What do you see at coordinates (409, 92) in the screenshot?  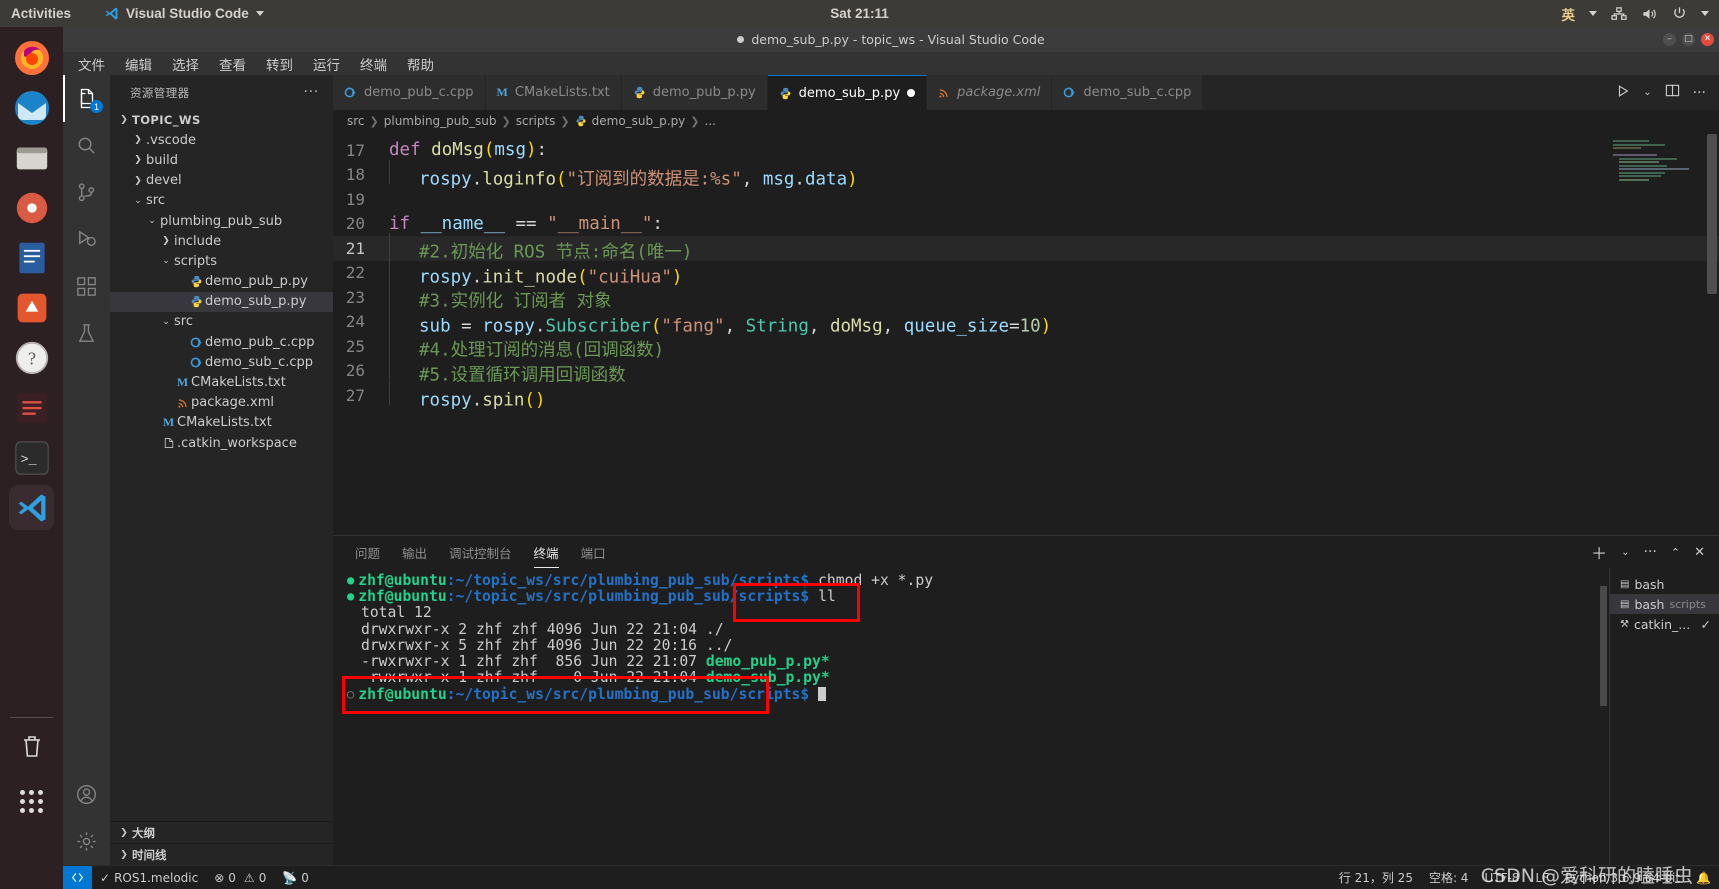 I see `tab-demo-pub-c-cpp: demo_pub_c.cpp` at bounding box center [409, 92].